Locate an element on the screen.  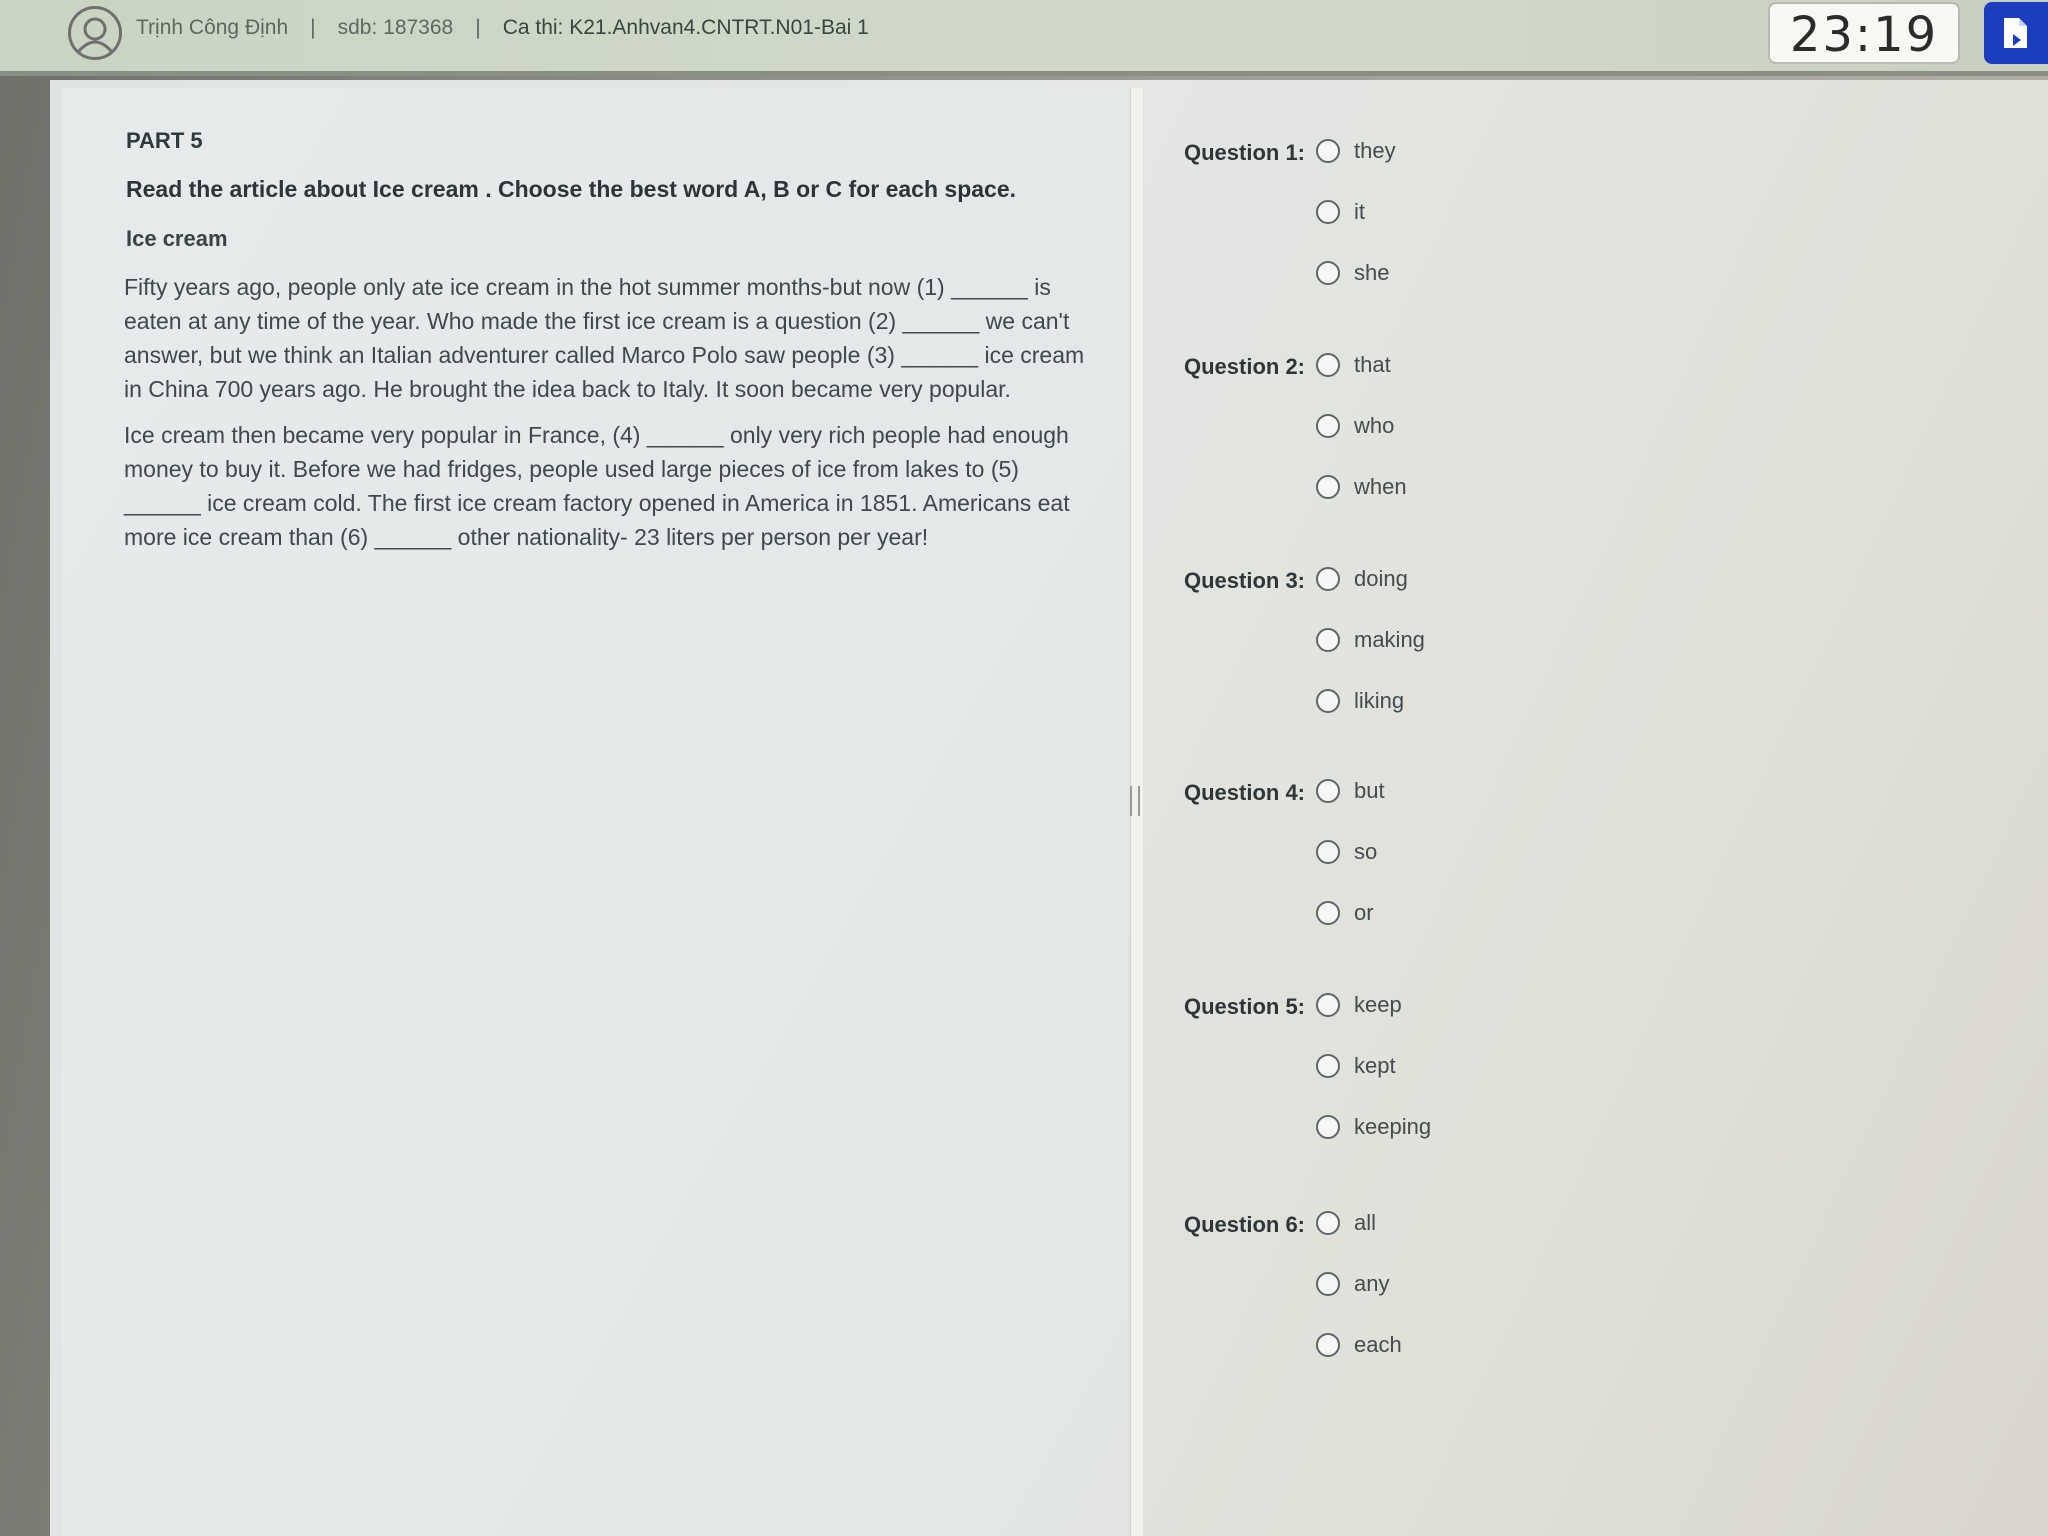
option-text: but is located at coordinates (1369, 790).